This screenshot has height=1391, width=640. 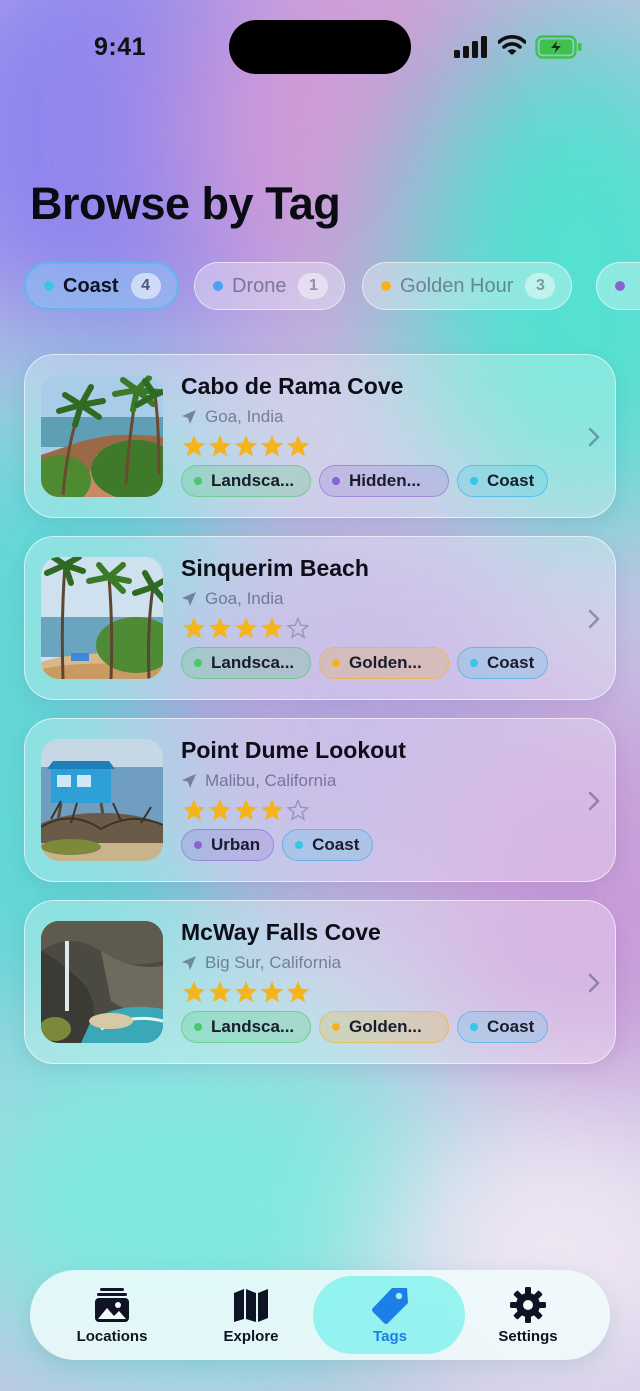 I want to click on tab-locations: Locations, so click(x=112, y=1315).